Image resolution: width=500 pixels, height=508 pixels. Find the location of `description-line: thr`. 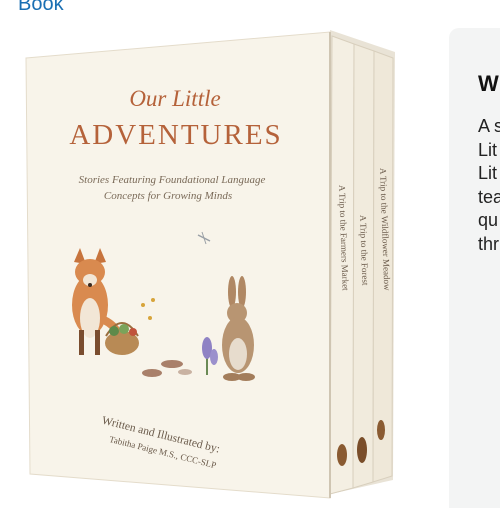

description-line: thr is located at coordinates (489, 243).